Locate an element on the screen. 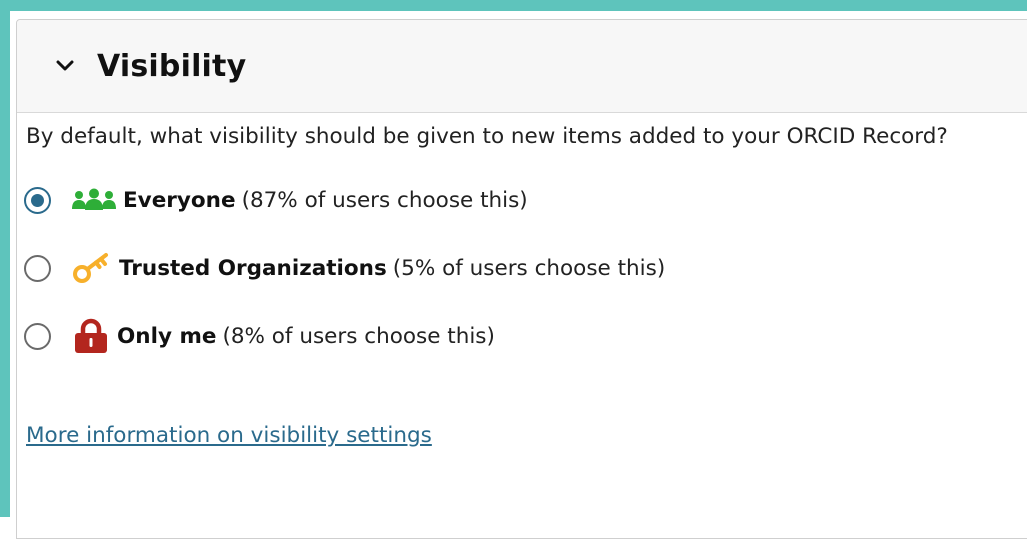 Image resolution: width=1027 pixels, height=539 pixels. option-only-me-note: (8% of users choose this) is located at coordinates (358, 336).